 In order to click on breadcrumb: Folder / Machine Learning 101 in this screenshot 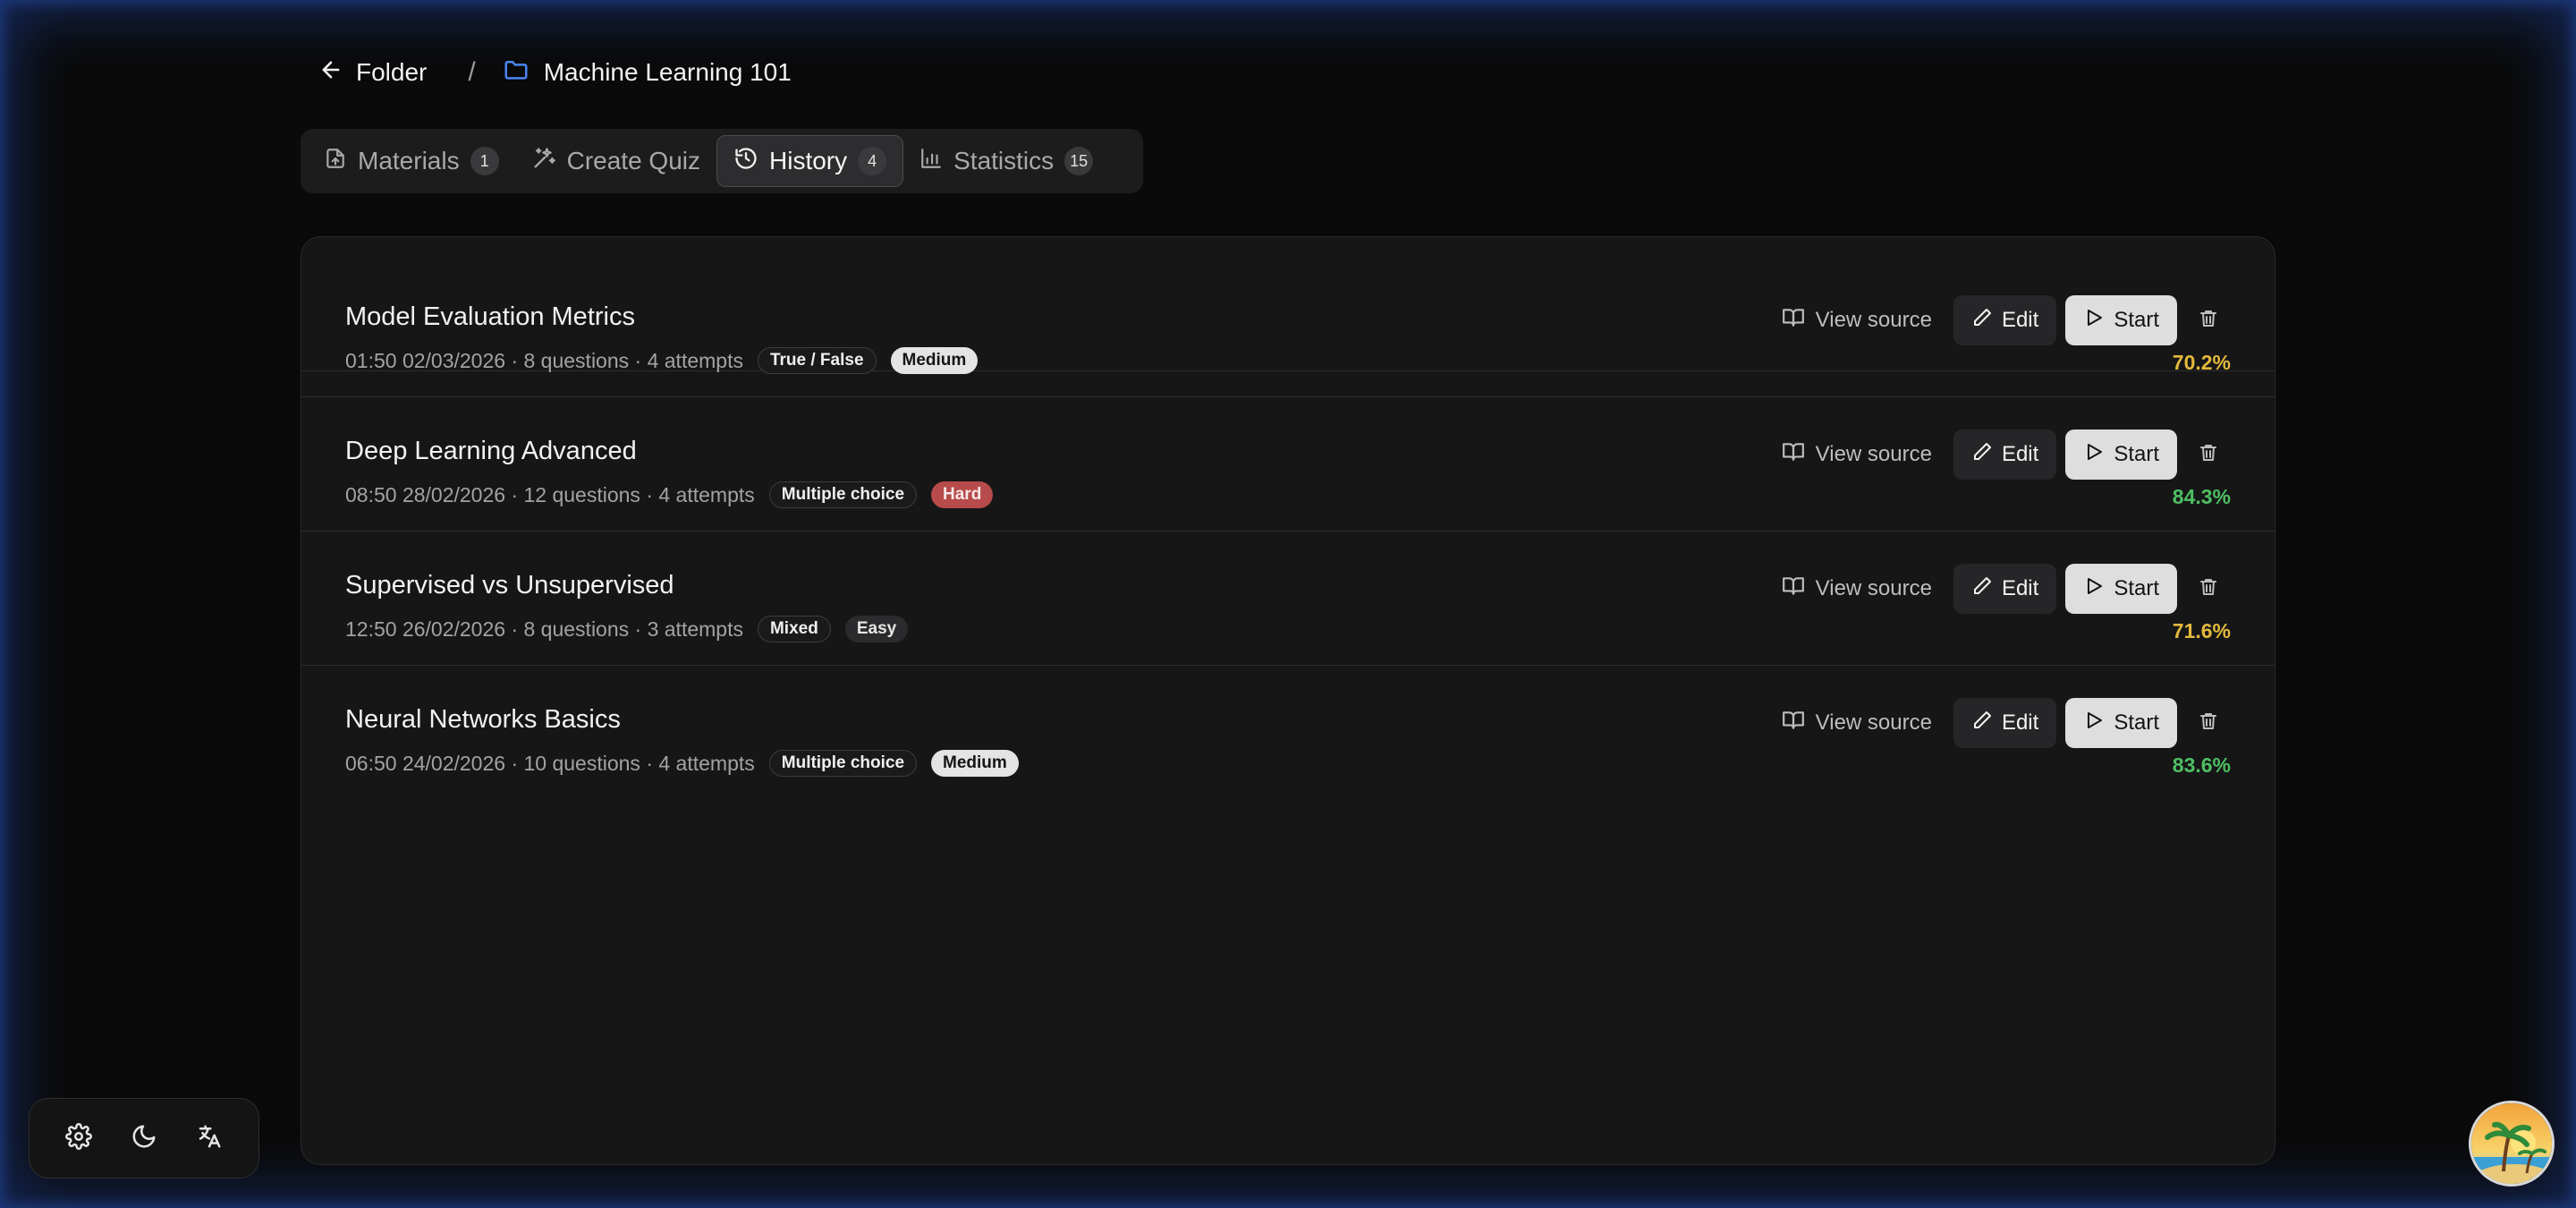, I will do `click(555, 72)`.